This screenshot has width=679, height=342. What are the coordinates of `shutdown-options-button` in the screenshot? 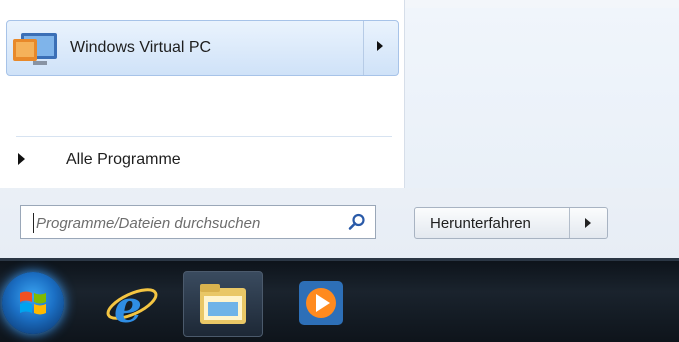 It's located at (588, 223).